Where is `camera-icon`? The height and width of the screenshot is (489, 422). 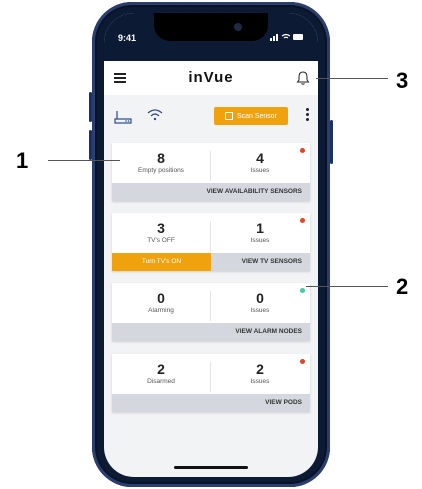 camera-icon is located at coordinates (238, 27).